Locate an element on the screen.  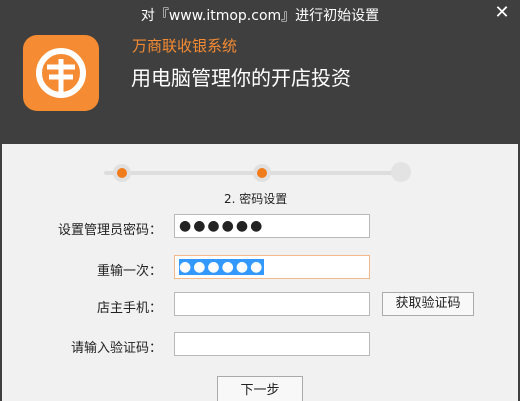
phone-label: 店主手机： is located at coordinates (129, 308).